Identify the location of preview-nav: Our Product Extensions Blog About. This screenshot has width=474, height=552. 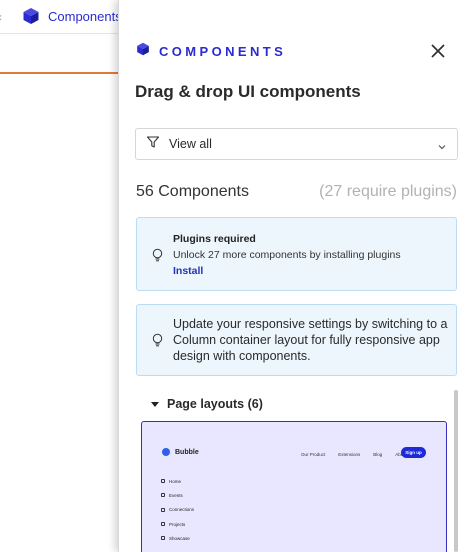
(354, 454).